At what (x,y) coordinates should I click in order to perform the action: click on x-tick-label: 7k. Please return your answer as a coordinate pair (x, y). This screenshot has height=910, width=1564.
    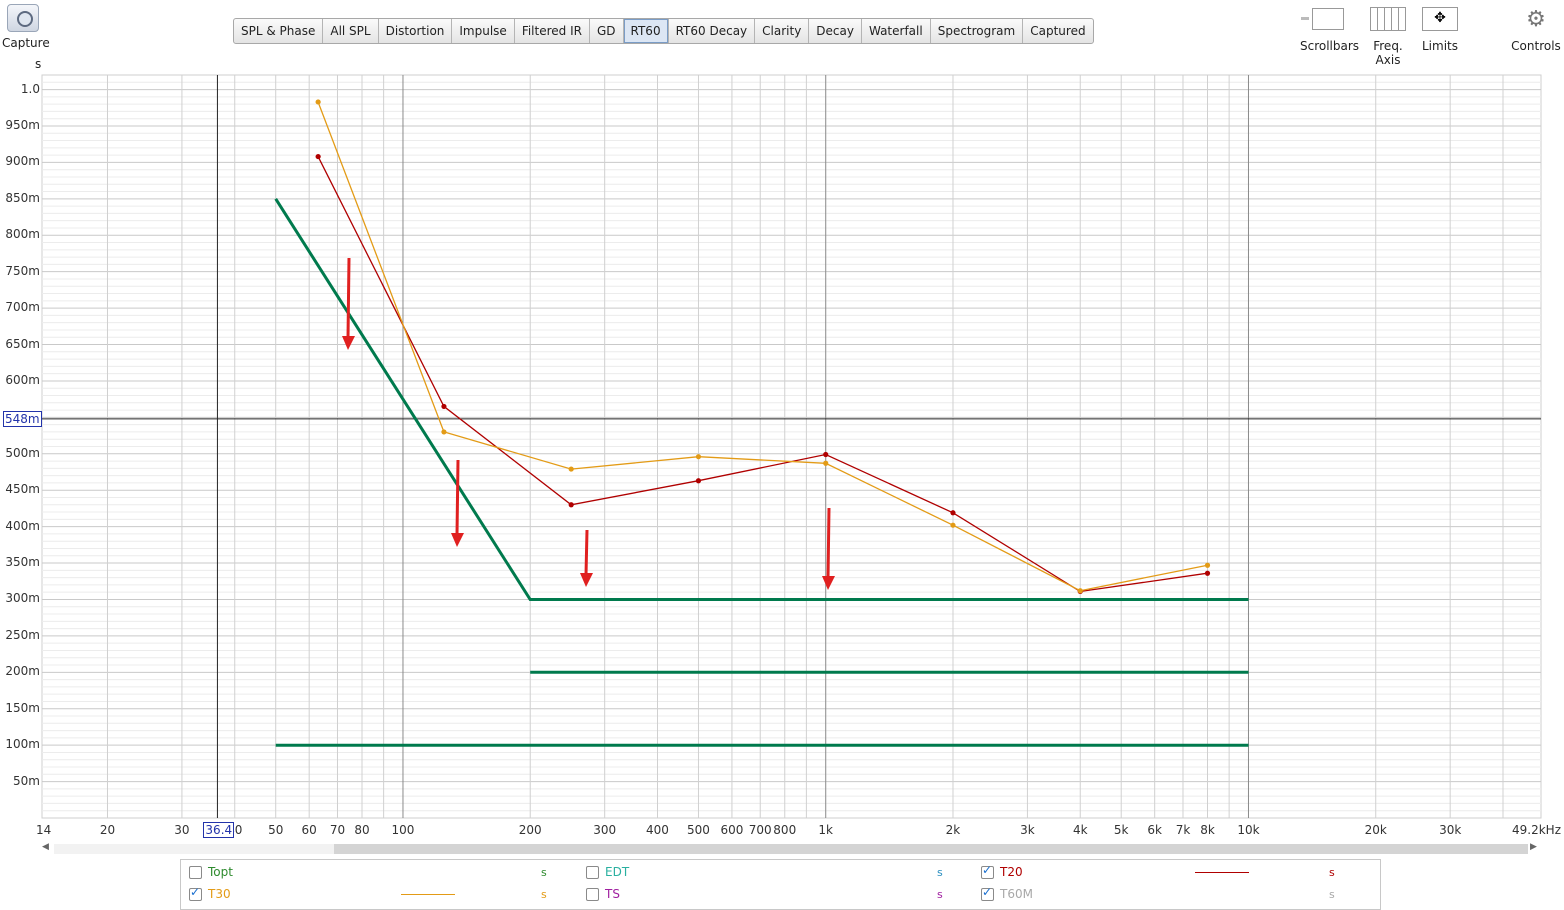
    Looking at the image, I should click on (1183, 830).